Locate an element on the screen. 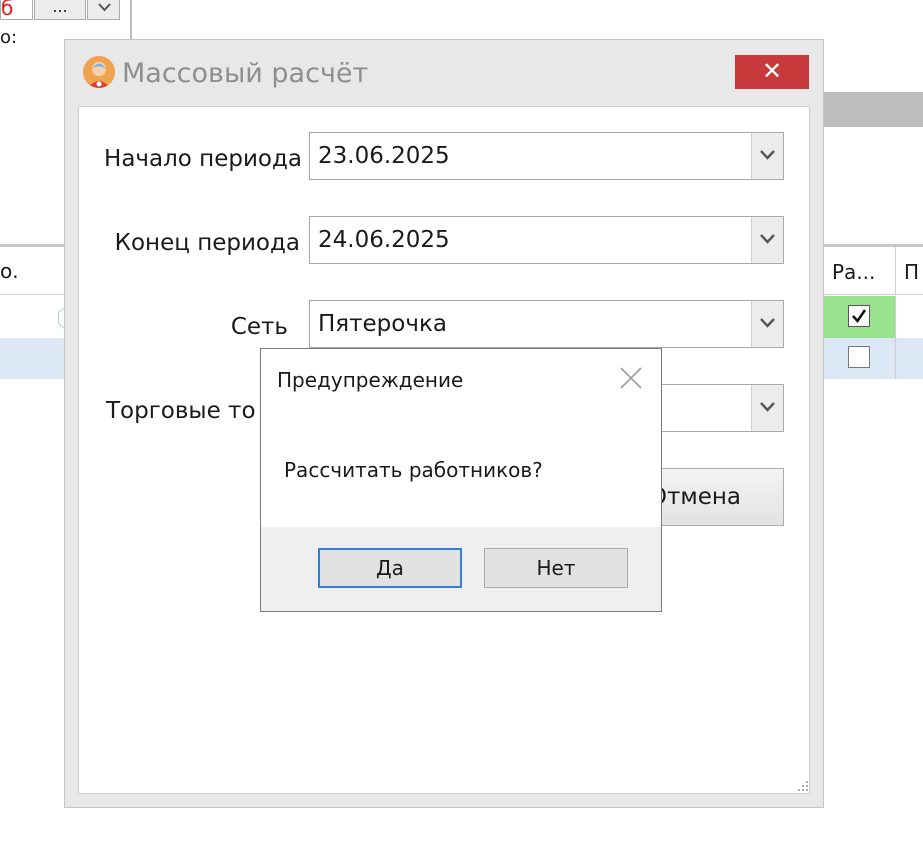 The width and height of the screenshot is (923, 868). end-period-value: 24.06.2025 is located at coordinates (384, 240).